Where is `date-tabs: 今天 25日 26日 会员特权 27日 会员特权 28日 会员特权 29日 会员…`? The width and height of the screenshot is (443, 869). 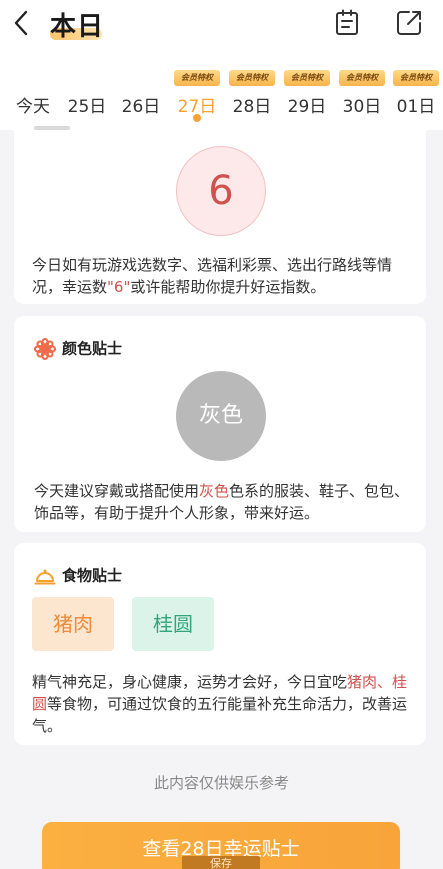 date-tabs: 今天 25日 26日 会员特权 27日 会员特权 28日 会员特权 29日 会员… is located at coordinates (221, 98).